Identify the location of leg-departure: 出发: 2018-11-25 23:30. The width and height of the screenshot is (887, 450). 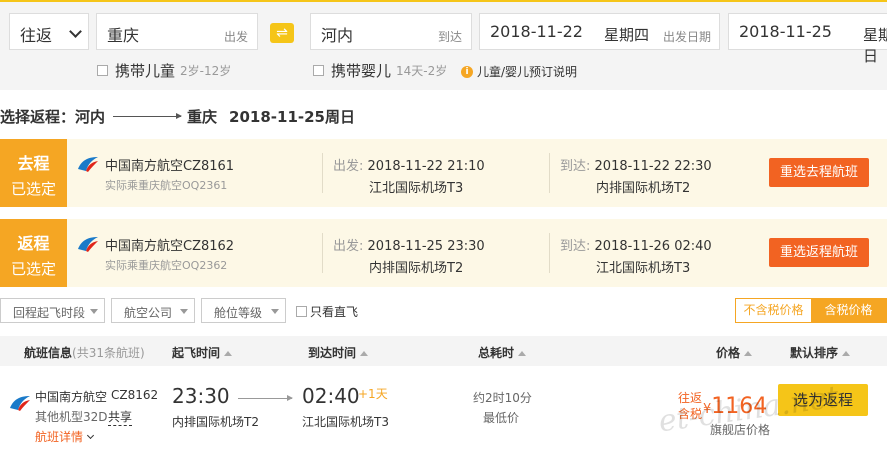
(409, 244).